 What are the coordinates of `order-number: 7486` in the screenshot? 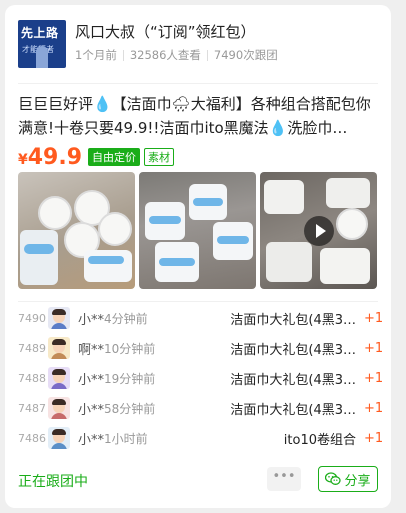 It's located at (32, 438).